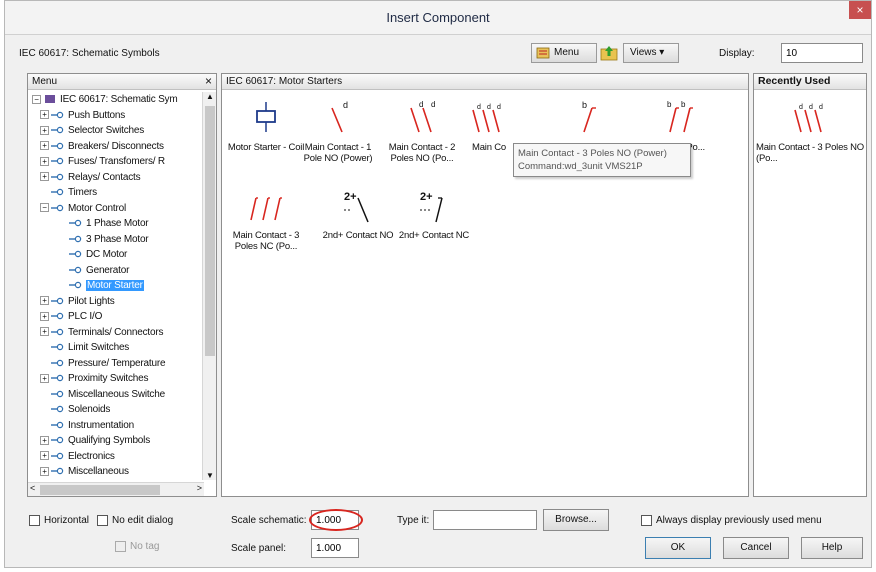 Image resolution: width=876 pixels, height=572 pixels. Describe the element at coordinates (92, 254) in the screenshot. I see `tree-item: DC Motor` at that location.